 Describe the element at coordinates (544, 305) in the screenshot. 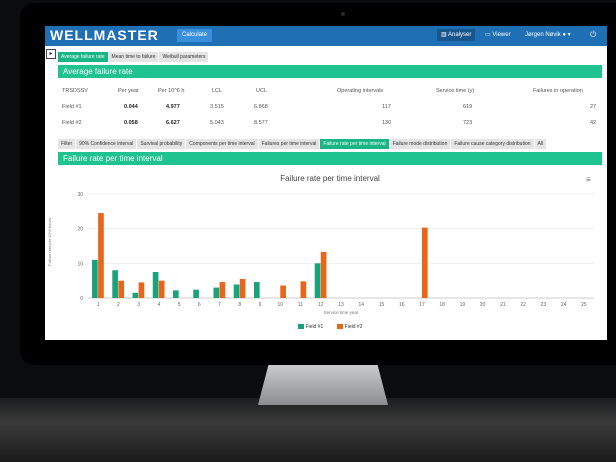

I see `x-tick-label: 23` at that location.